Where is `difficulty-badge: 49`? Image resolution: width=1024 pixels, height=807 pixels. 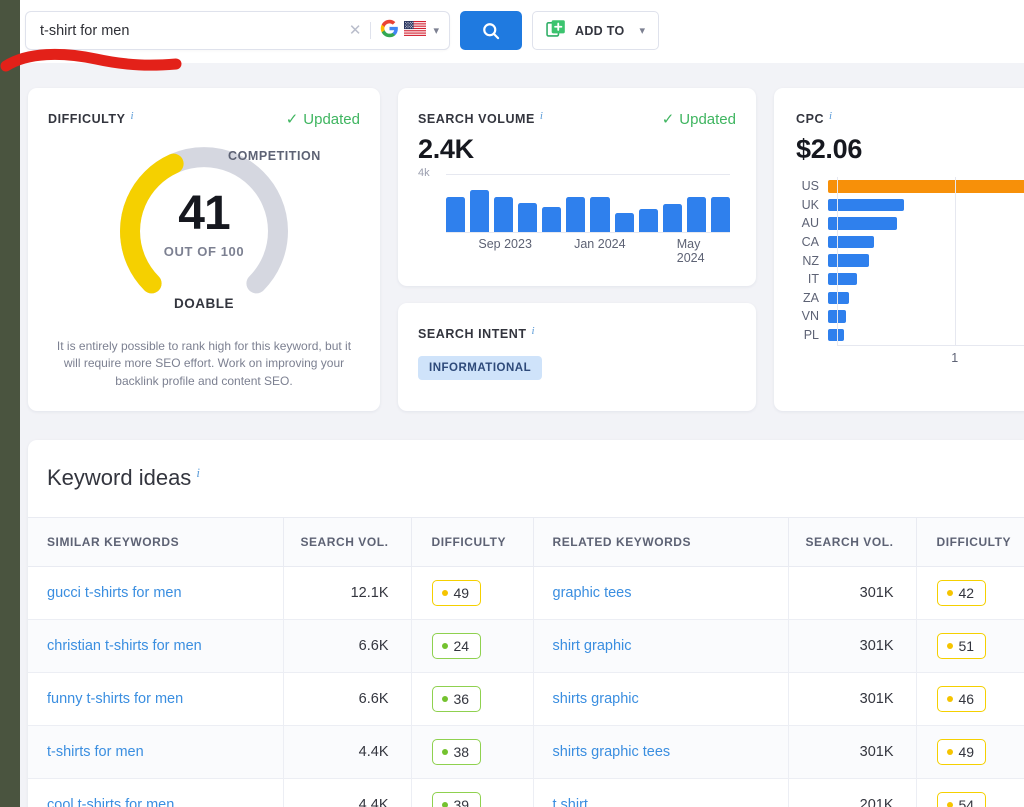 difficulty-badge: 49 is located at coordinates (961, 752).